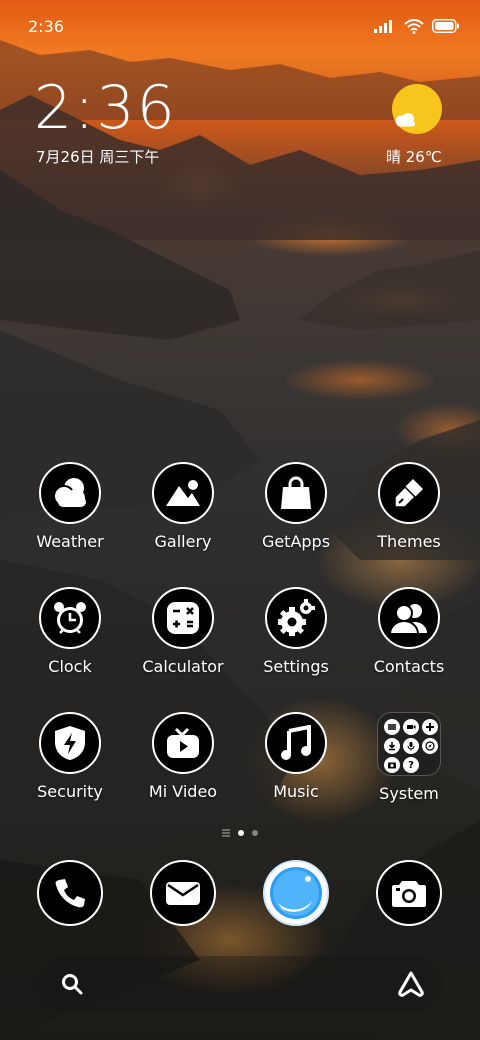  I want to click on app-gallery: Gallery, so click(183, 506).